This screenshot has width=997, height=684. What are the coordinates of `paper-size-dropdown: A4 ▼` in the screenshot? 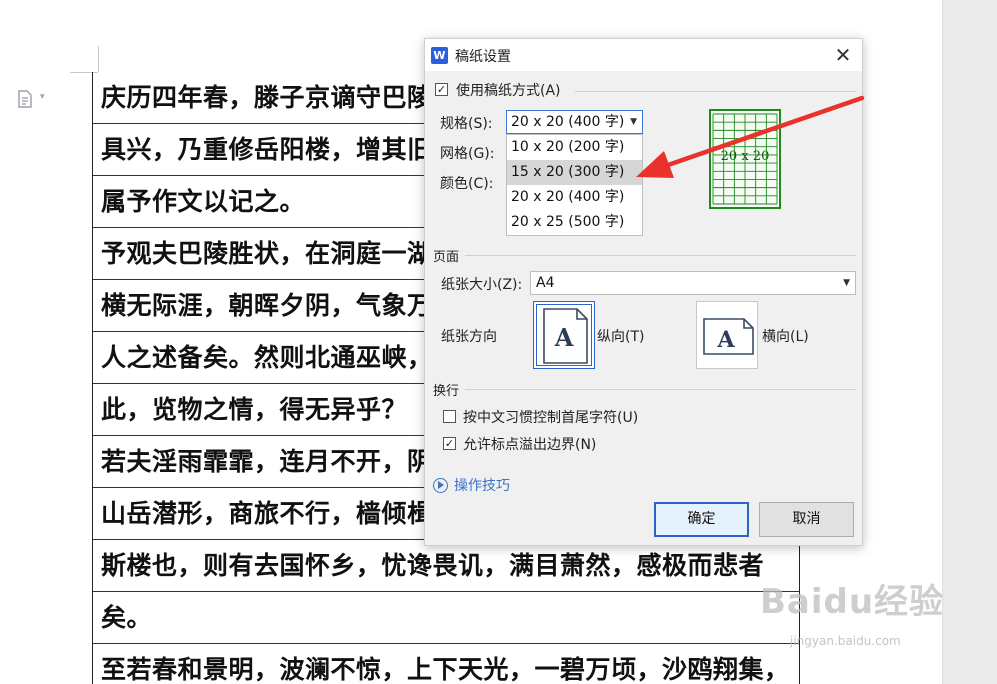 It's located at (693, 283).